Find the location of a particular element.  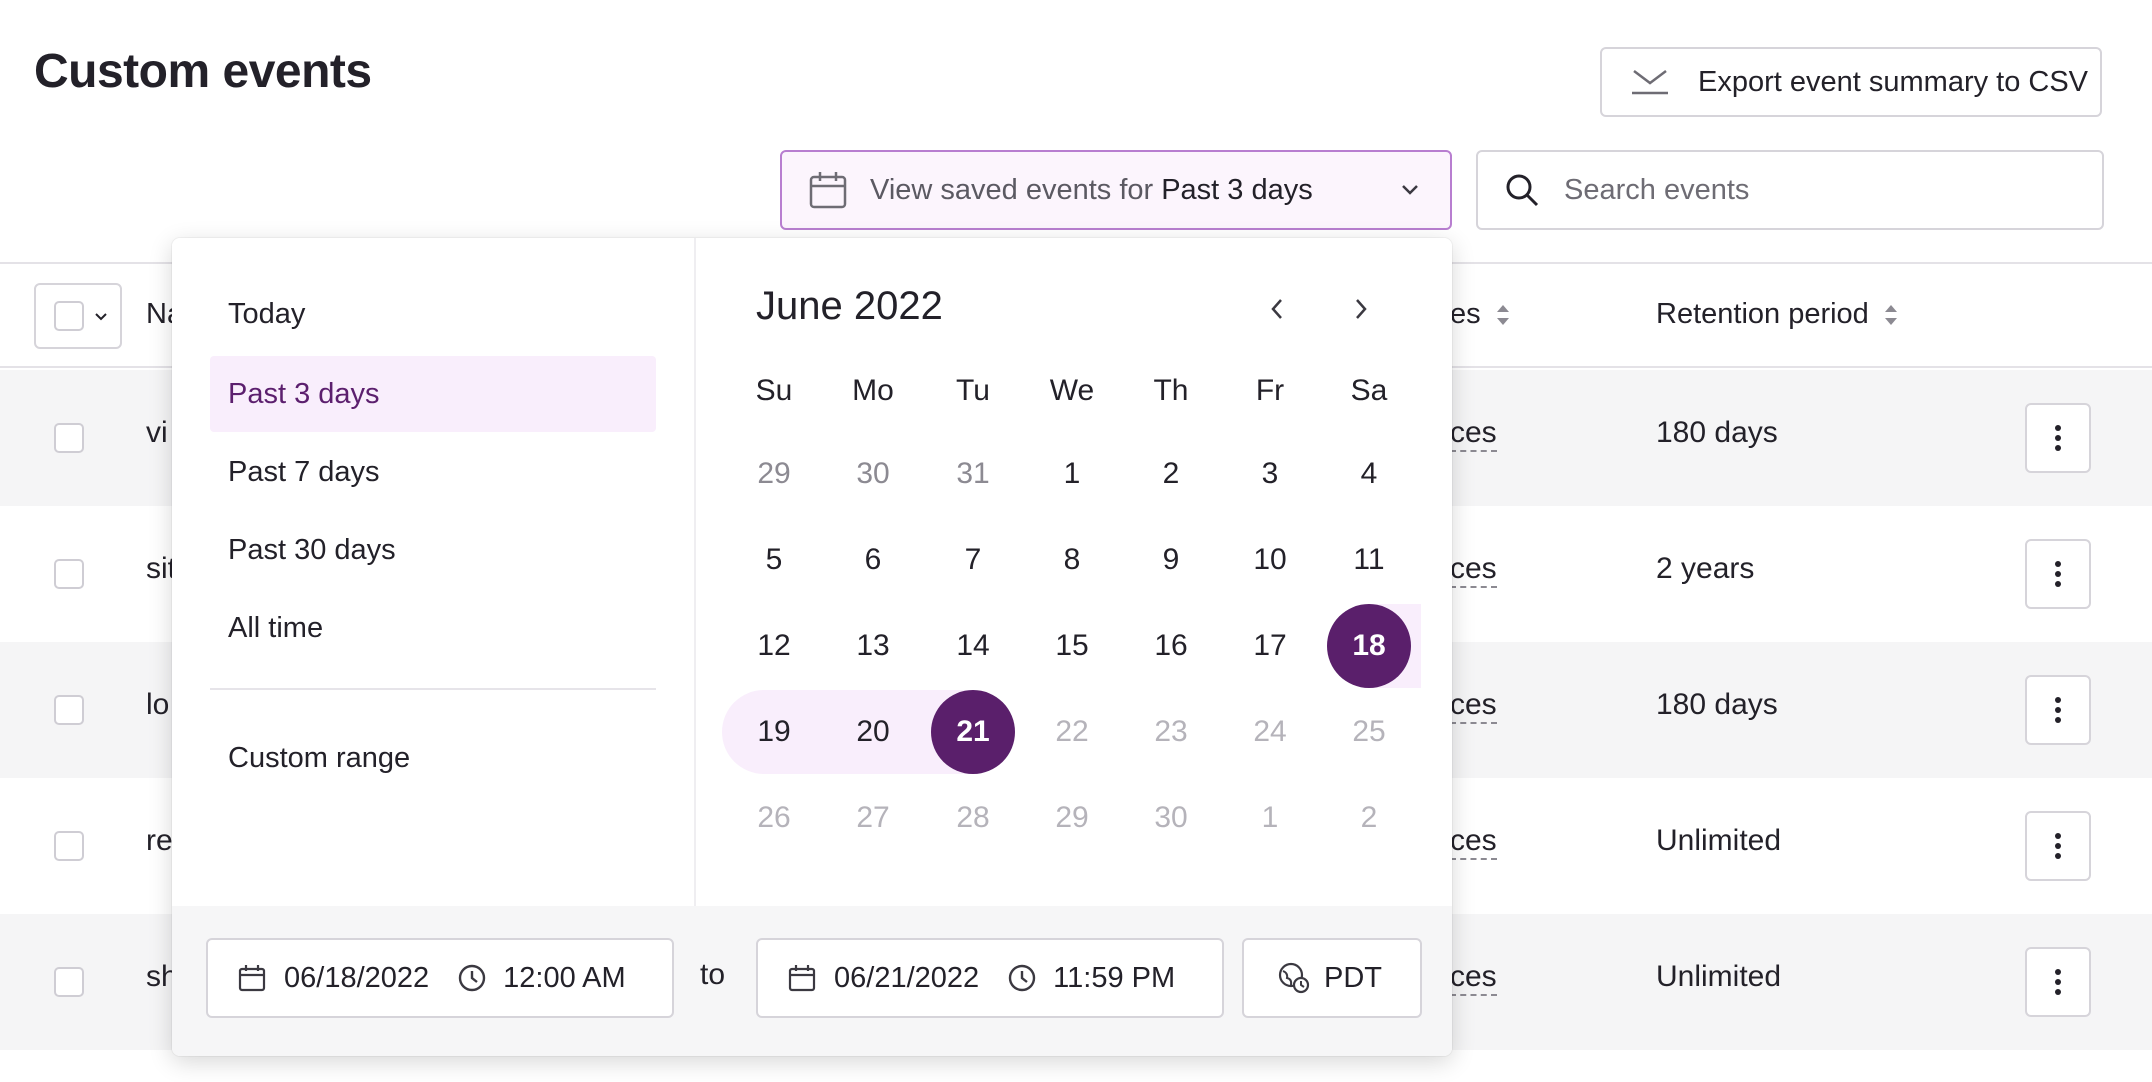

calendar-day: 6 is located at coordinates (873, 560).